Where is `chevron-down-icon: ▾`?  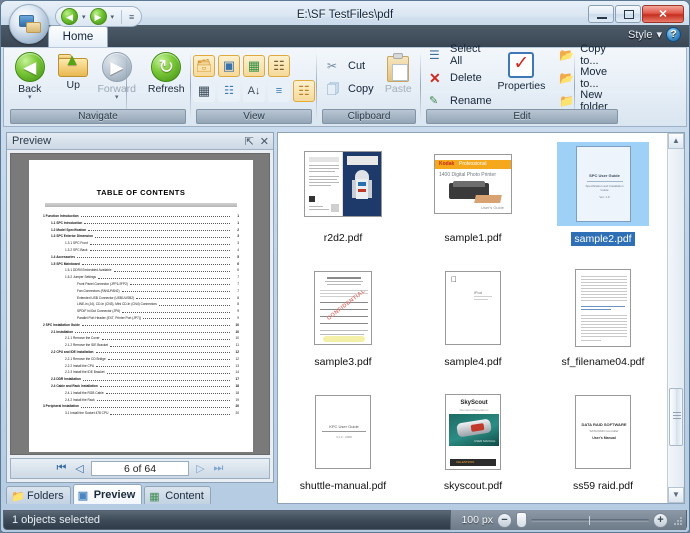 chevron-down-icon: ▾ is located at coordinates (659, 34).